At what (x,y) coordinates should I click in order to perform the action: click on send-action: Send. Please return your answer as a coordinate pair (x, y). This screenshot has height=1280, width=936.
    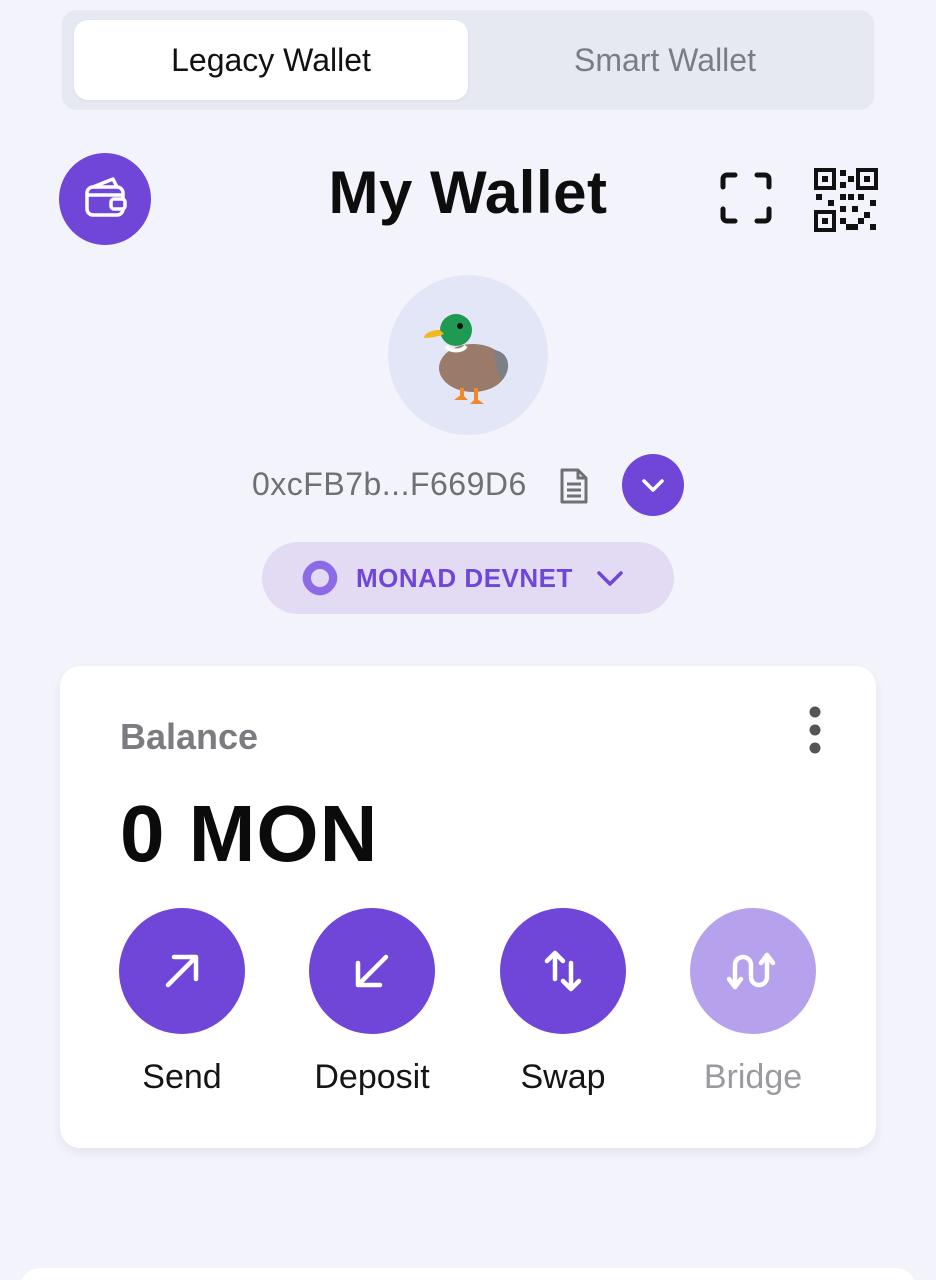
    Looking at the image, I should click on (182, 1002).